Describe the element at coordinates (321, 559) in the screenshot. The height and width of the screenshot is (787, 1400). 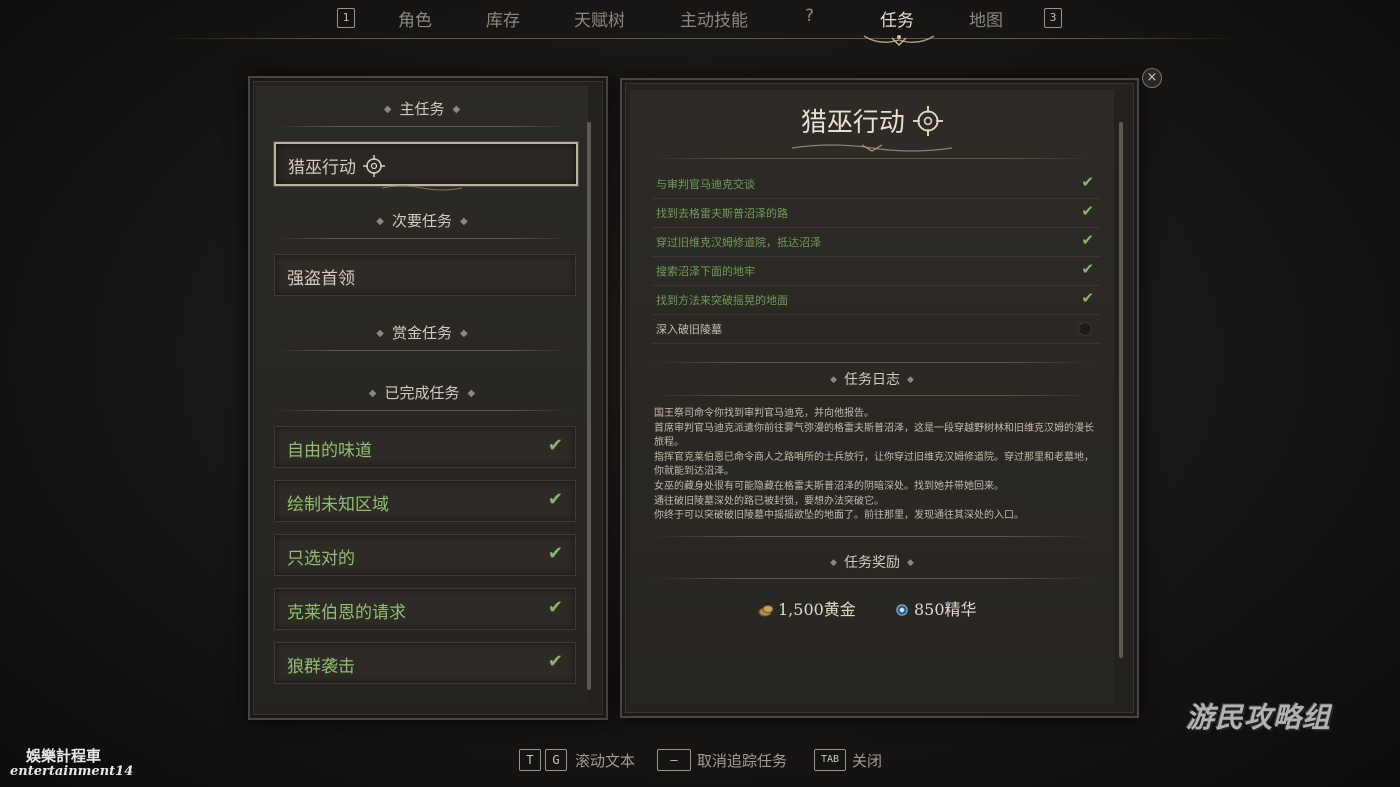
I see `quest-label: 只选对的` at that location.